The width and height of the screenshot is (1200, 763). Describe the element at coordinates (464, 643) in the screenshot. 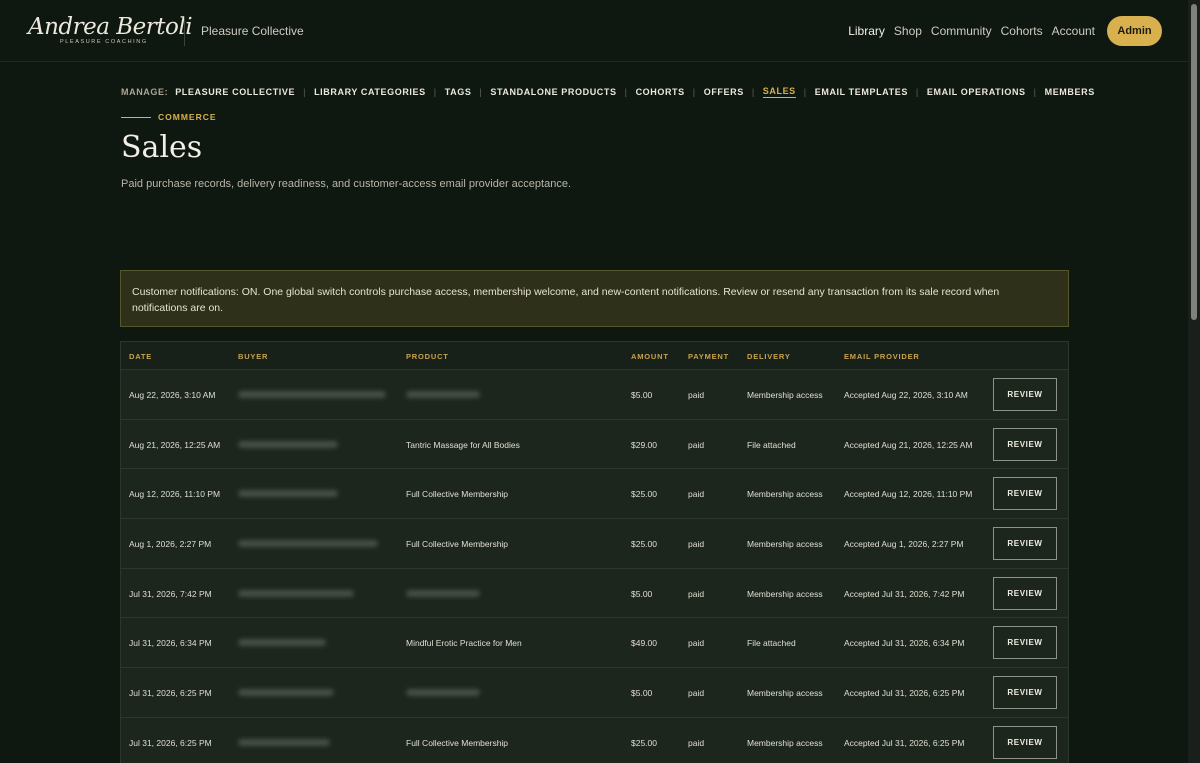

I see `cell-product: Mindful Erotic Practice for Men` at that location.